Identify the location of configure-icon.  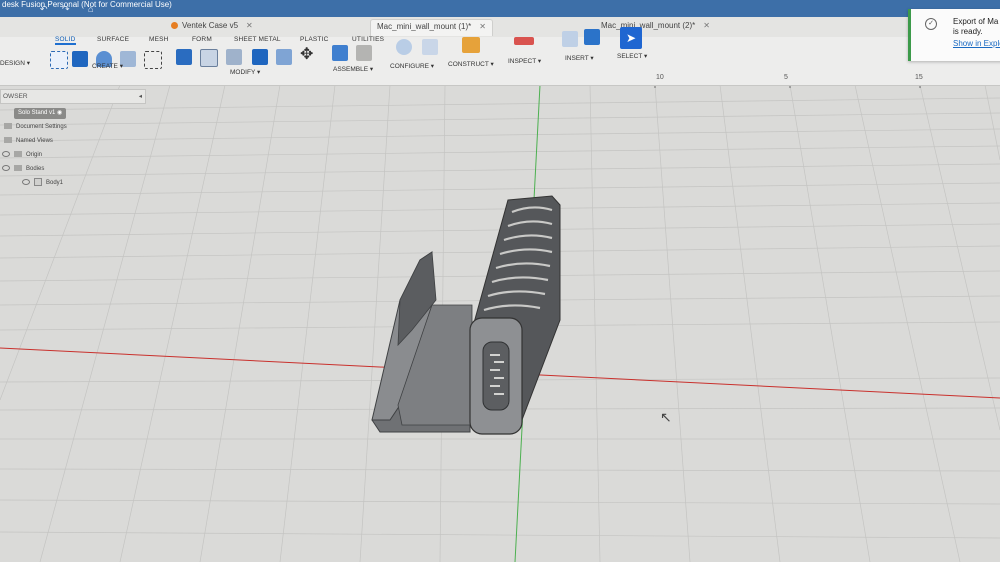
(404, 47).